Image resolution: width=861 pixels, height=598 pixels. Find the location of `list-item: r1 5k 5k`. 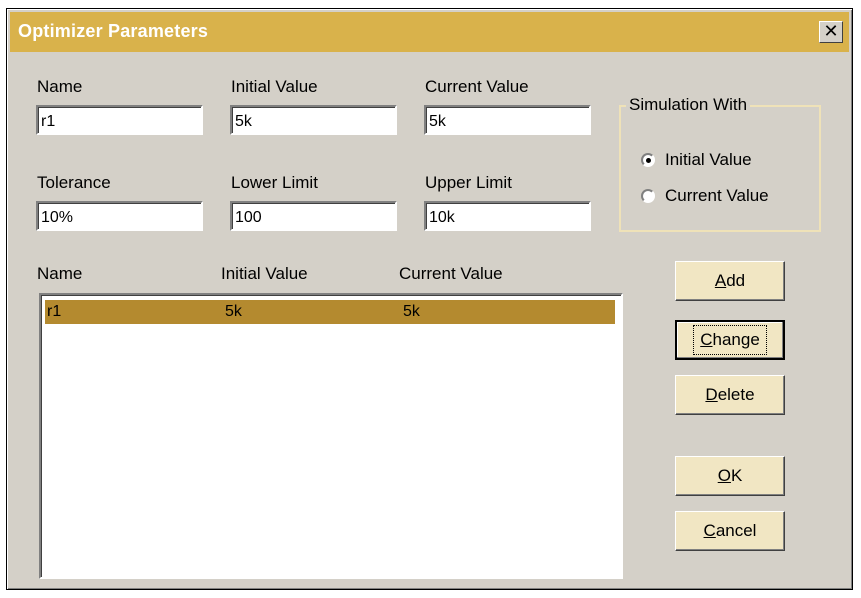

list-item: r1 5k 5k is located at coordinates (330, 312).